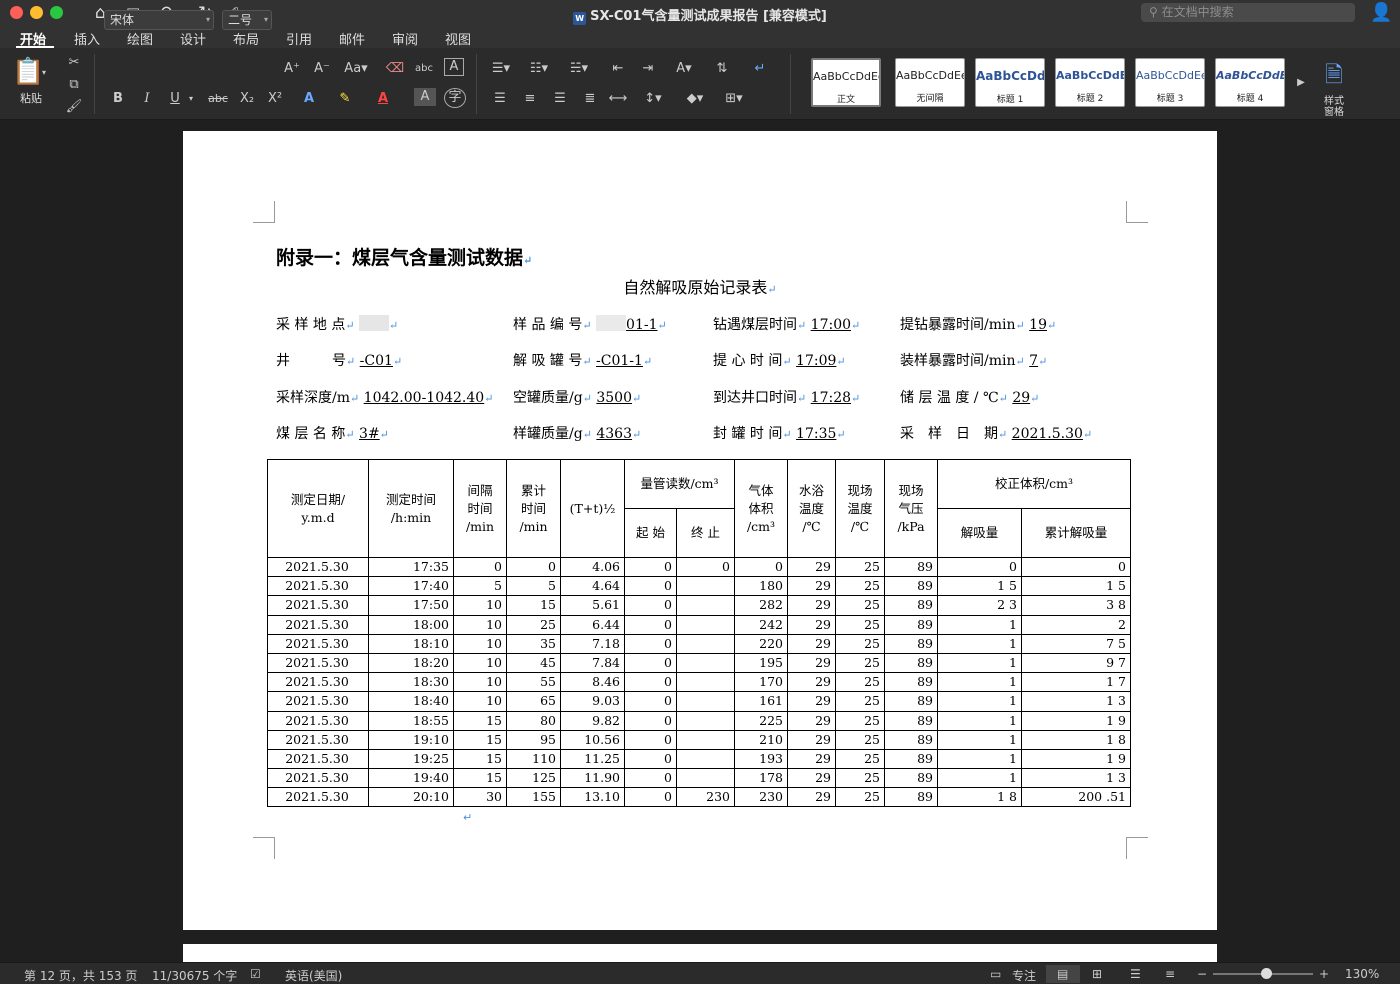 The height and width of the screenshot is (984, 1400). Describe the element at coordinates (761, 778) in the screenshot. I see `table-cell: 178` at that location.